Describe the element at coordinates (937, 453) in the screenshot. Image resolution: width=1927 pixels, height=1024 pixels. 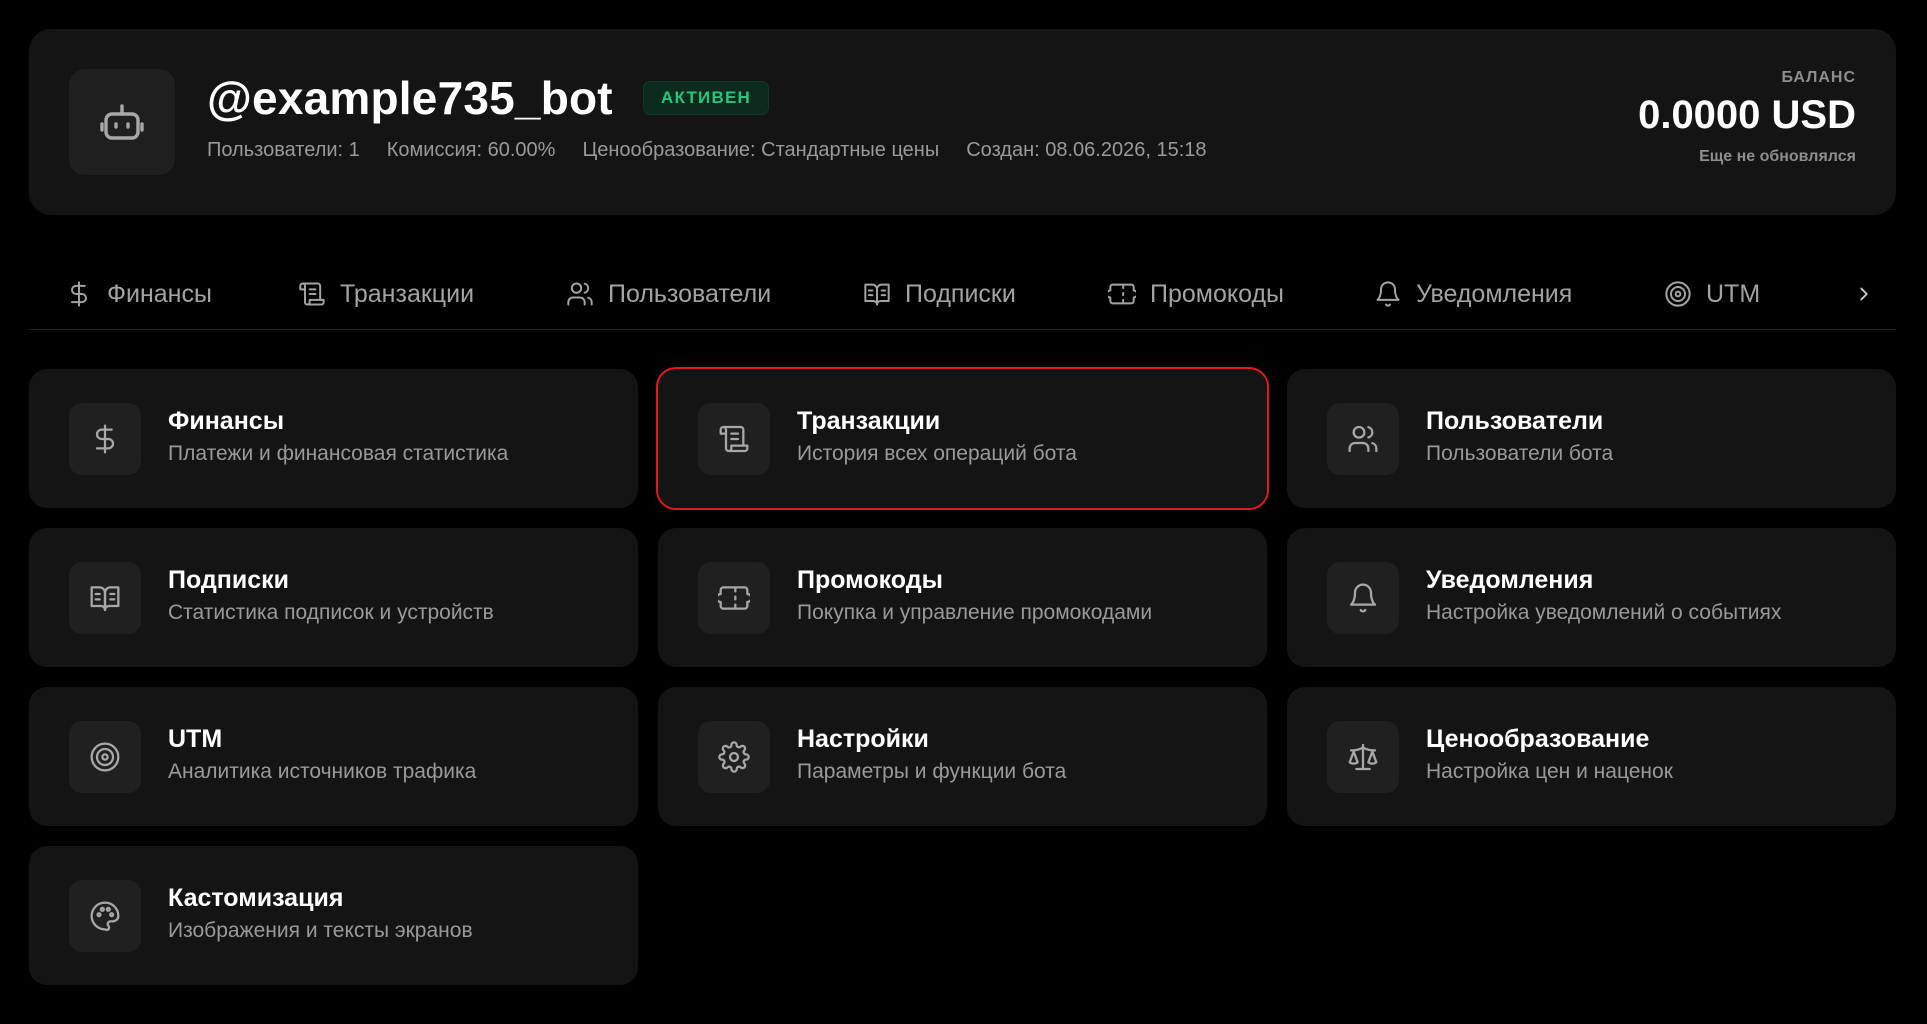
I see `card-description: История всех операций бота` at that location.